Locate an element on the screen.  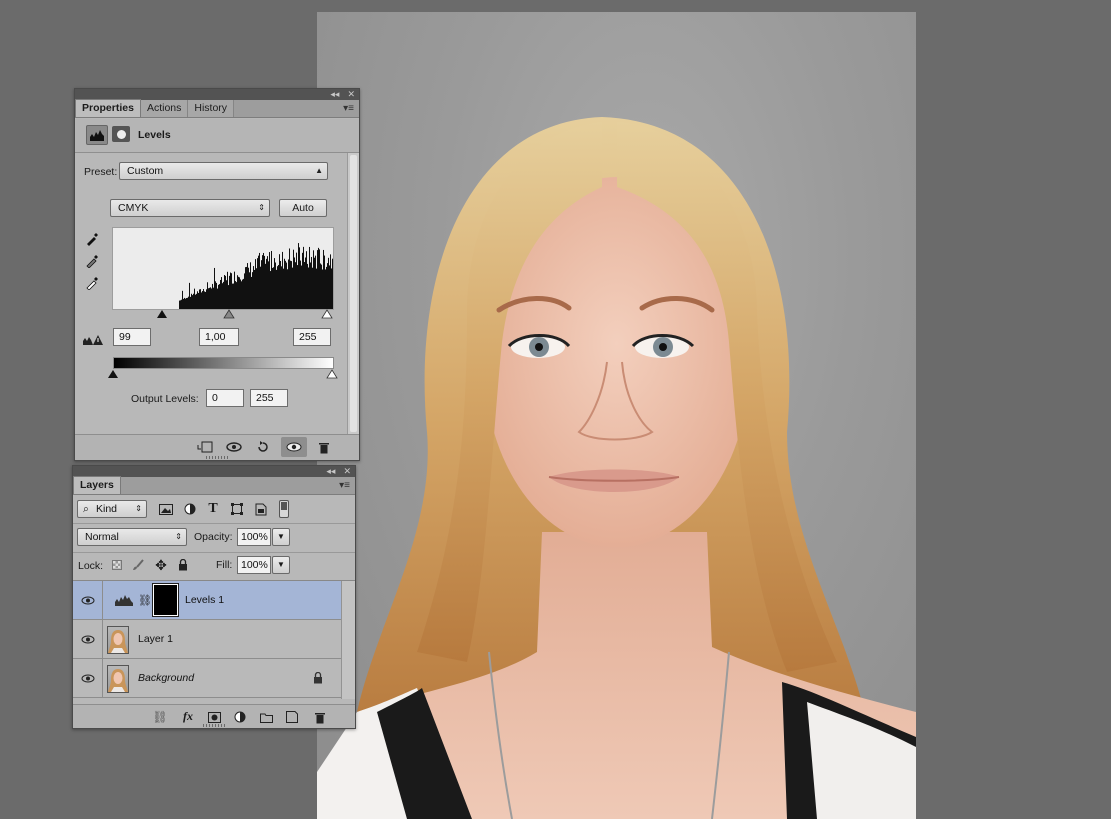
search-icon: ⌕ is located at coordinates (86, 509).